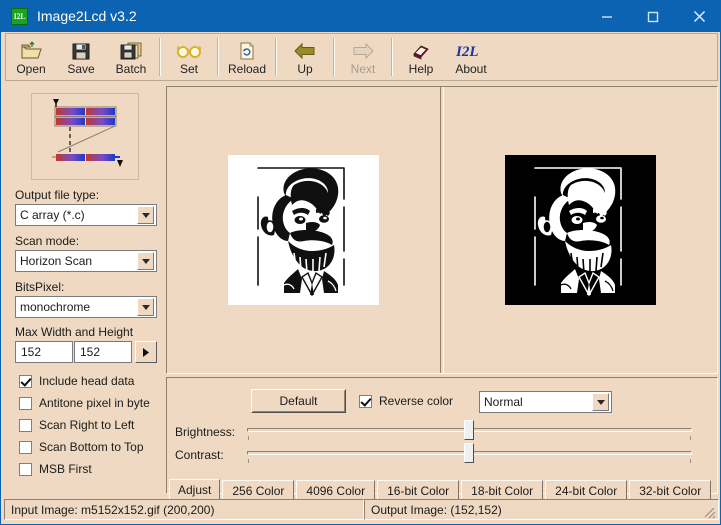 The height and width of the screenshot is (525, 721). Describe the element at coordinates (19, 16) in the screenshot. I see `app-icon: I2L` at that location.